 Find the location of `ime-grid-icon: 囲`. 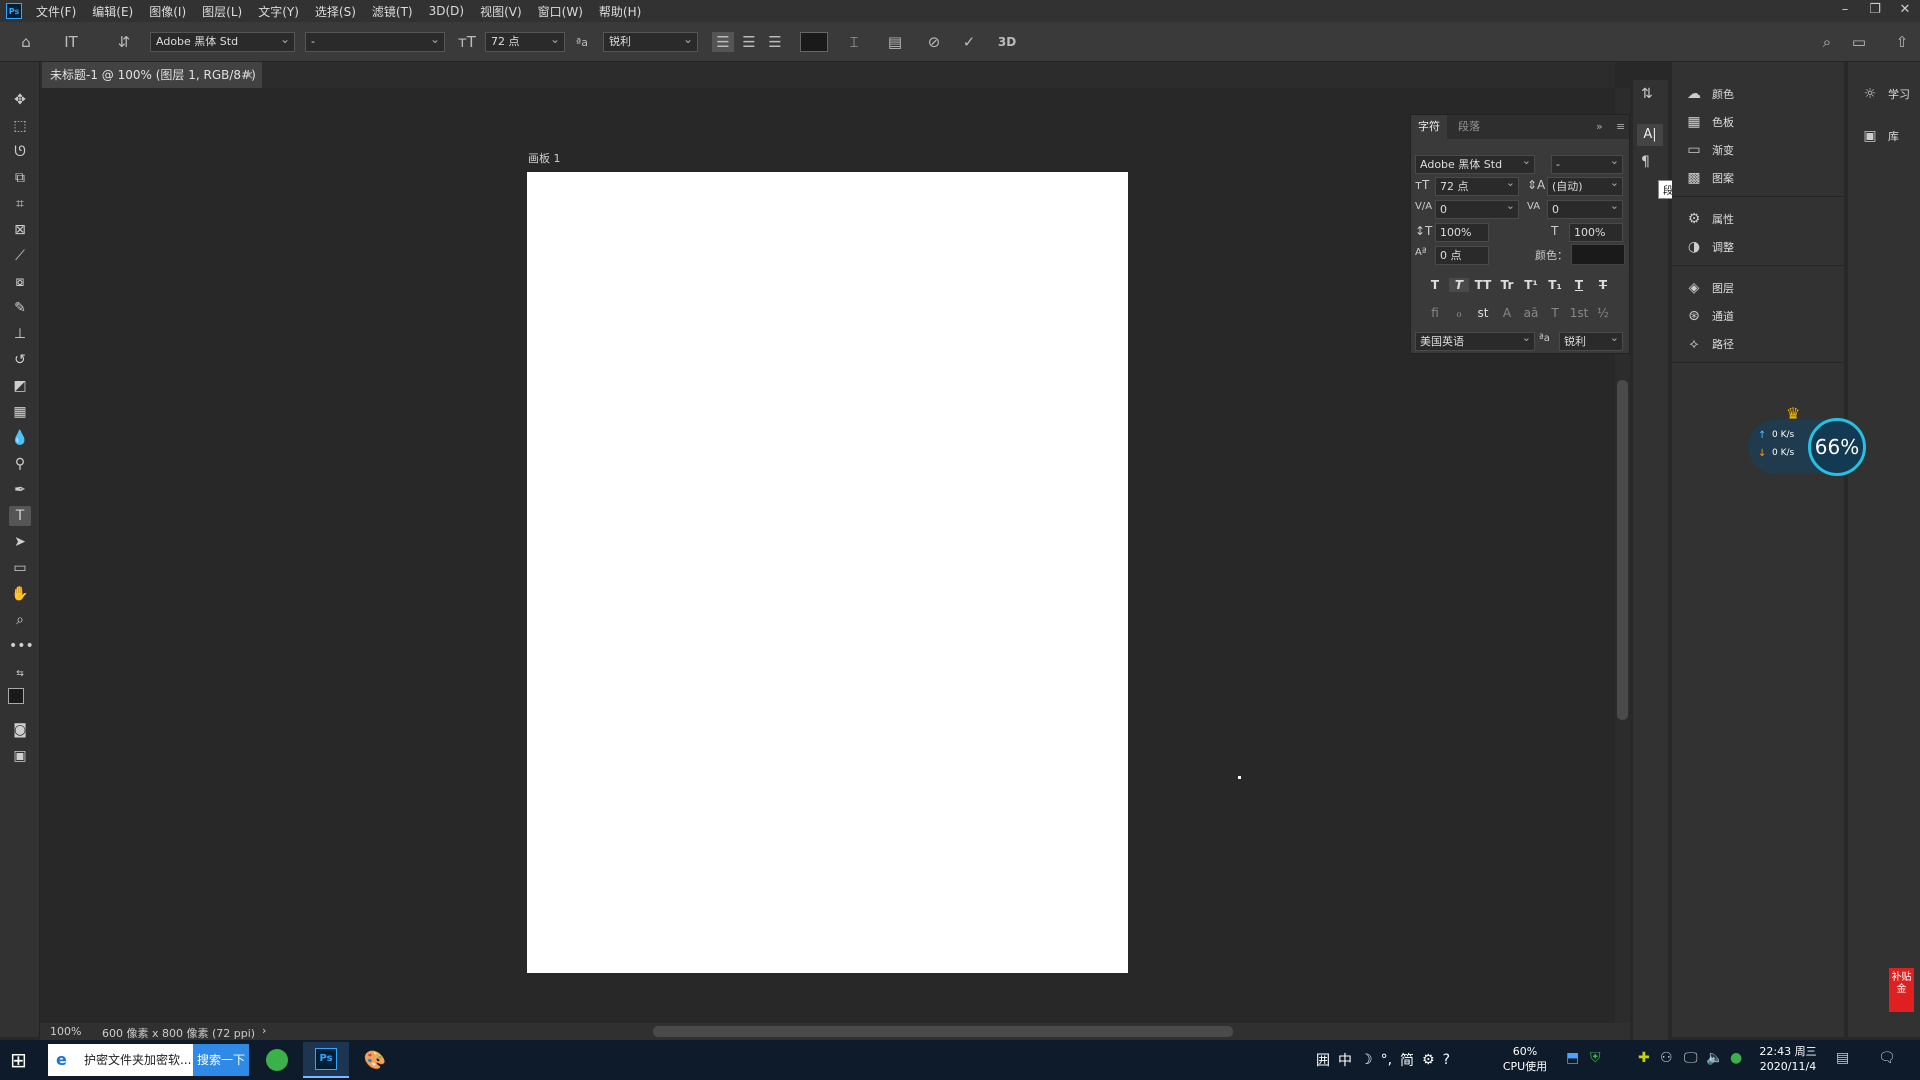

ime-grid-icon: 囲 is located at coordinates (1323, 1060).